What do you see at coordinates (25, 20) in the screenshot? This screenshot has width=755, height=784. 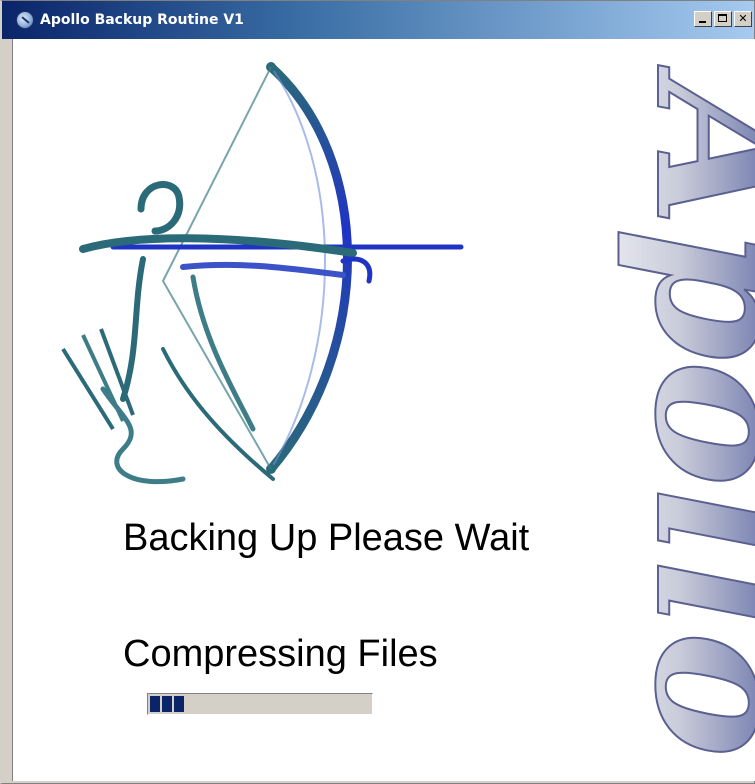 I see `apollo-app-icon` at bounding box center [25, 20].